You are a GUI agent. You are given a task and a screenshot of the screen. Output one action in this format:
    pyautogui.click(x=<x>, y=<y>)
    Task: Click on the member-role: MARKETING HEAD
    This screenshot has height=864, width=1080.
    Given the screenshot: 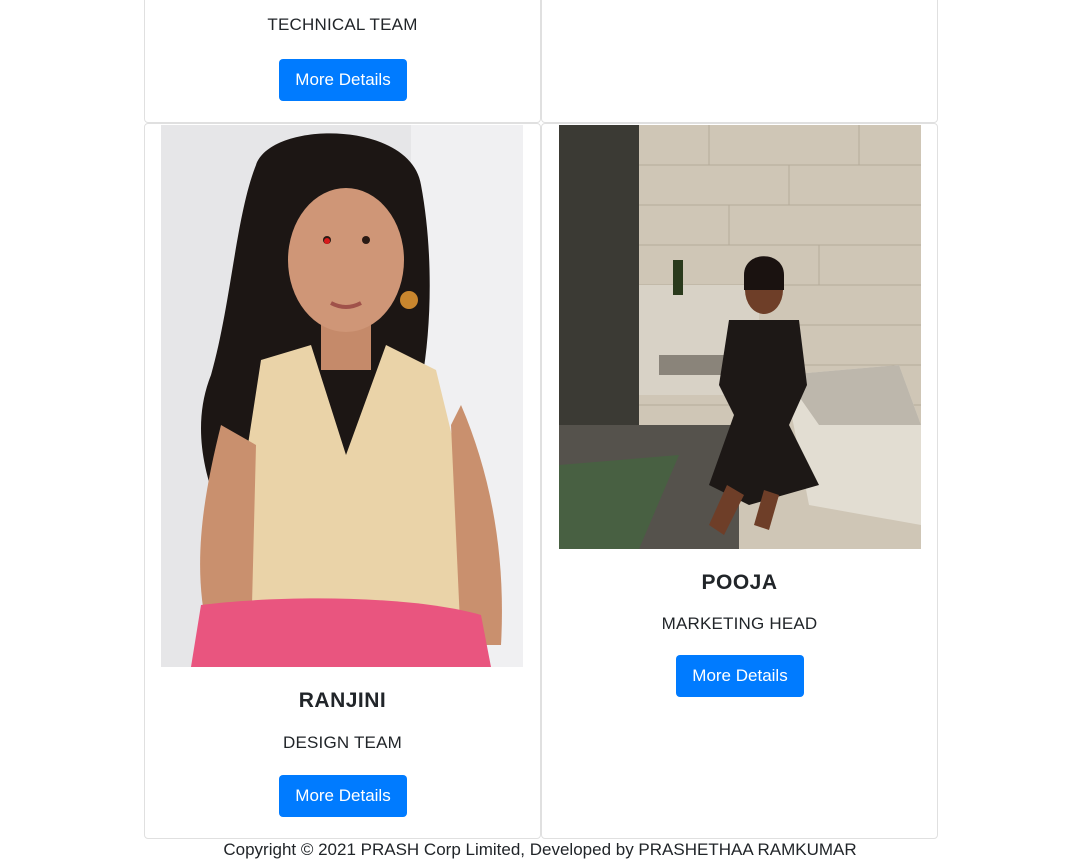 What is the action you would take?
    pyautogui.click(x=739, y=623)
    